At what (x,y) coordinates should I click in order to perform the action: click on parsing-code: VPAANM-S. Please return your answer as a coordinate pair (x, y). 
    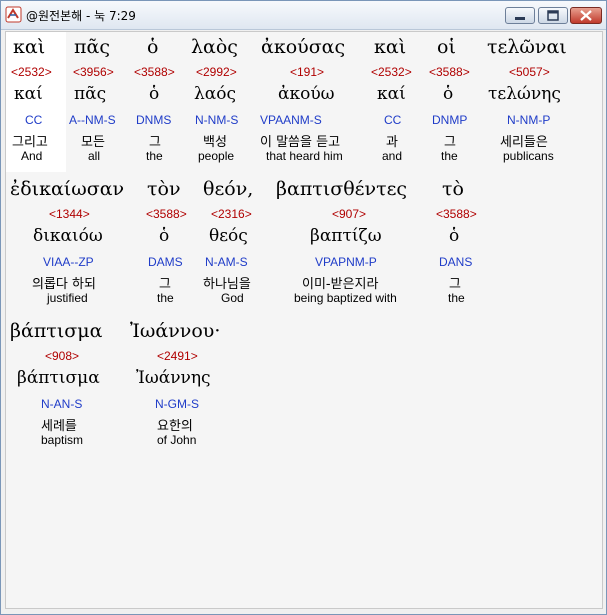
    Looking at the image, I should click on (291, 120).